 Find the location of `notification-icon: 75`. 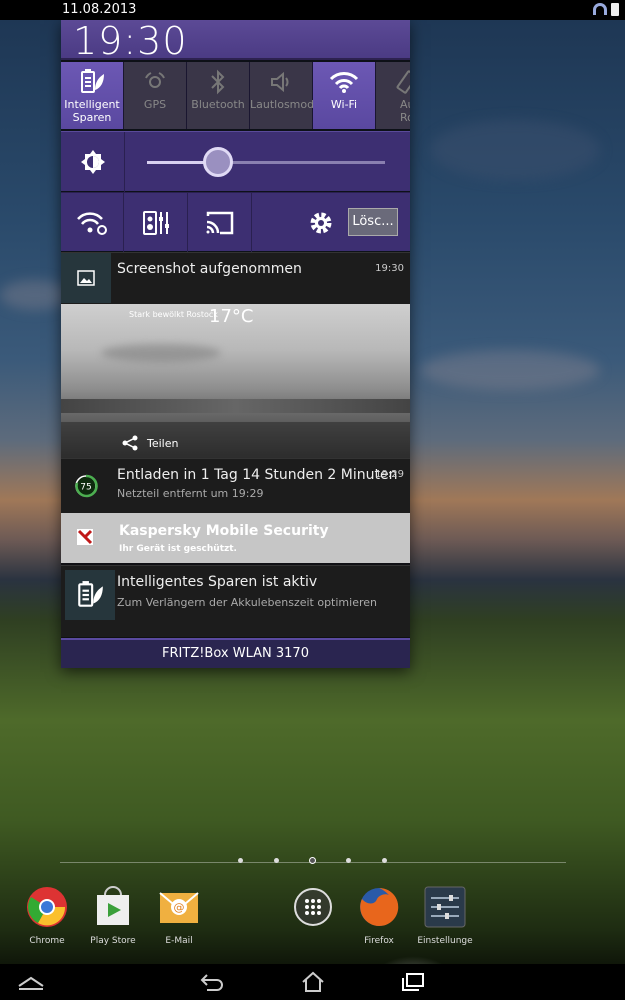

notification-icon: 75 is located at coordinates (86, 486).